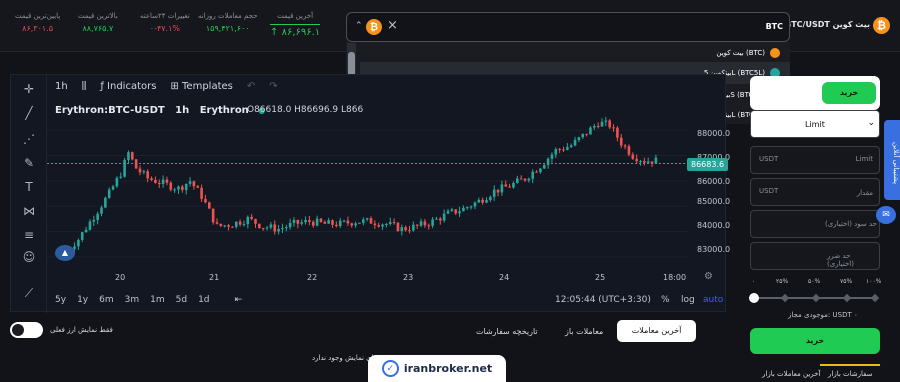 The image size is (900, 382). I want to click on trendline-icon: ╱, so click(29, 113).